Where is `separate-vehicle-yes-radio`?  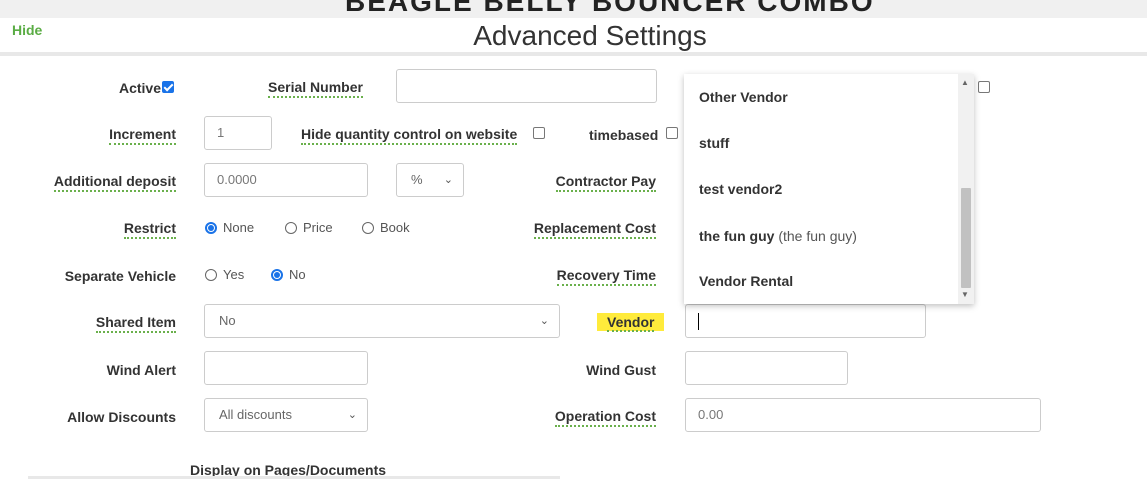
separate-vehicle-yes-radio is located at coordinates (211, 275).